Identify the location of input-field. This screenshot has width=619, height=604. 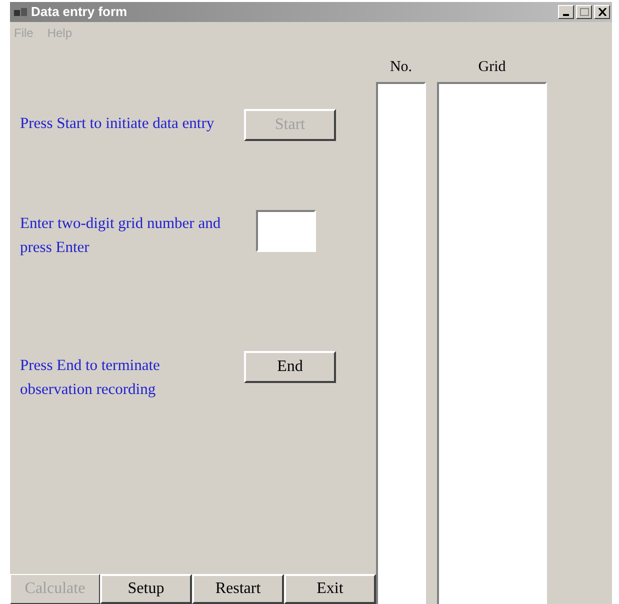
(286, 231).